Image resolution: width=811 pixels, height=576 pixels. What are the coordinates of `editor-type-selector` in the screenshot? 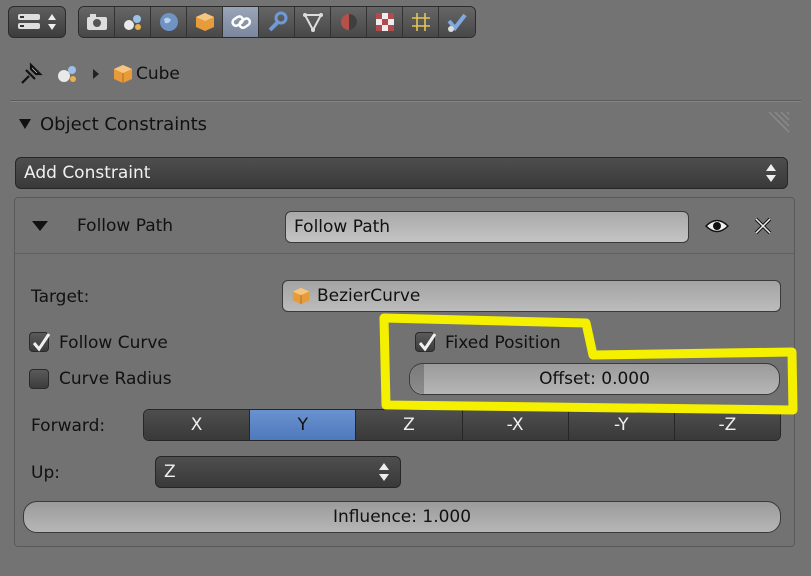 It's located at (37, 22).